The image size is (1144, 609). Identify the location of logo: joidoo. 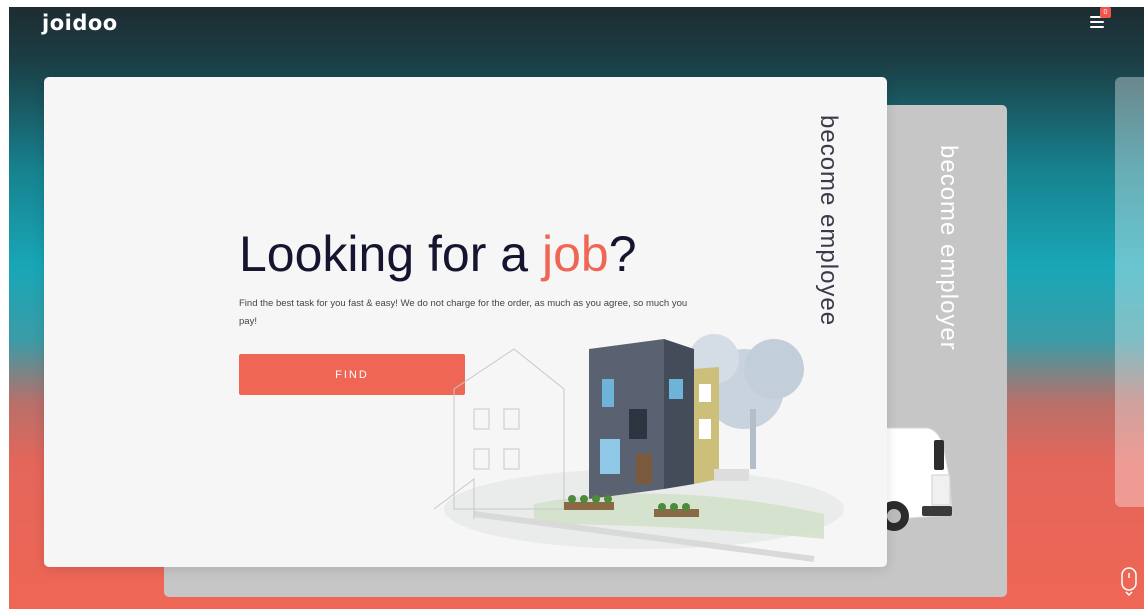
(80, 23).